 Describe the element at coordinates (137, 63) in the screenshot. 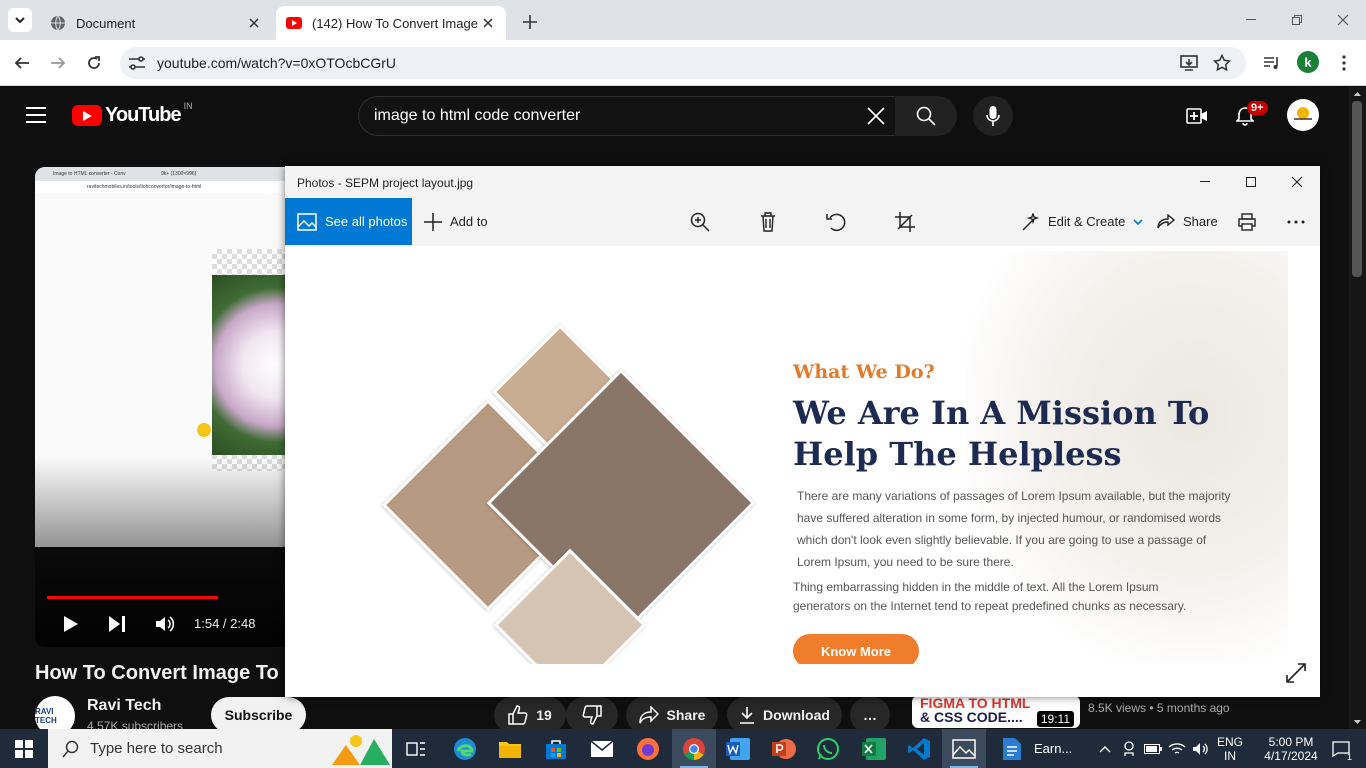

I see `site-info-icon` at that location.